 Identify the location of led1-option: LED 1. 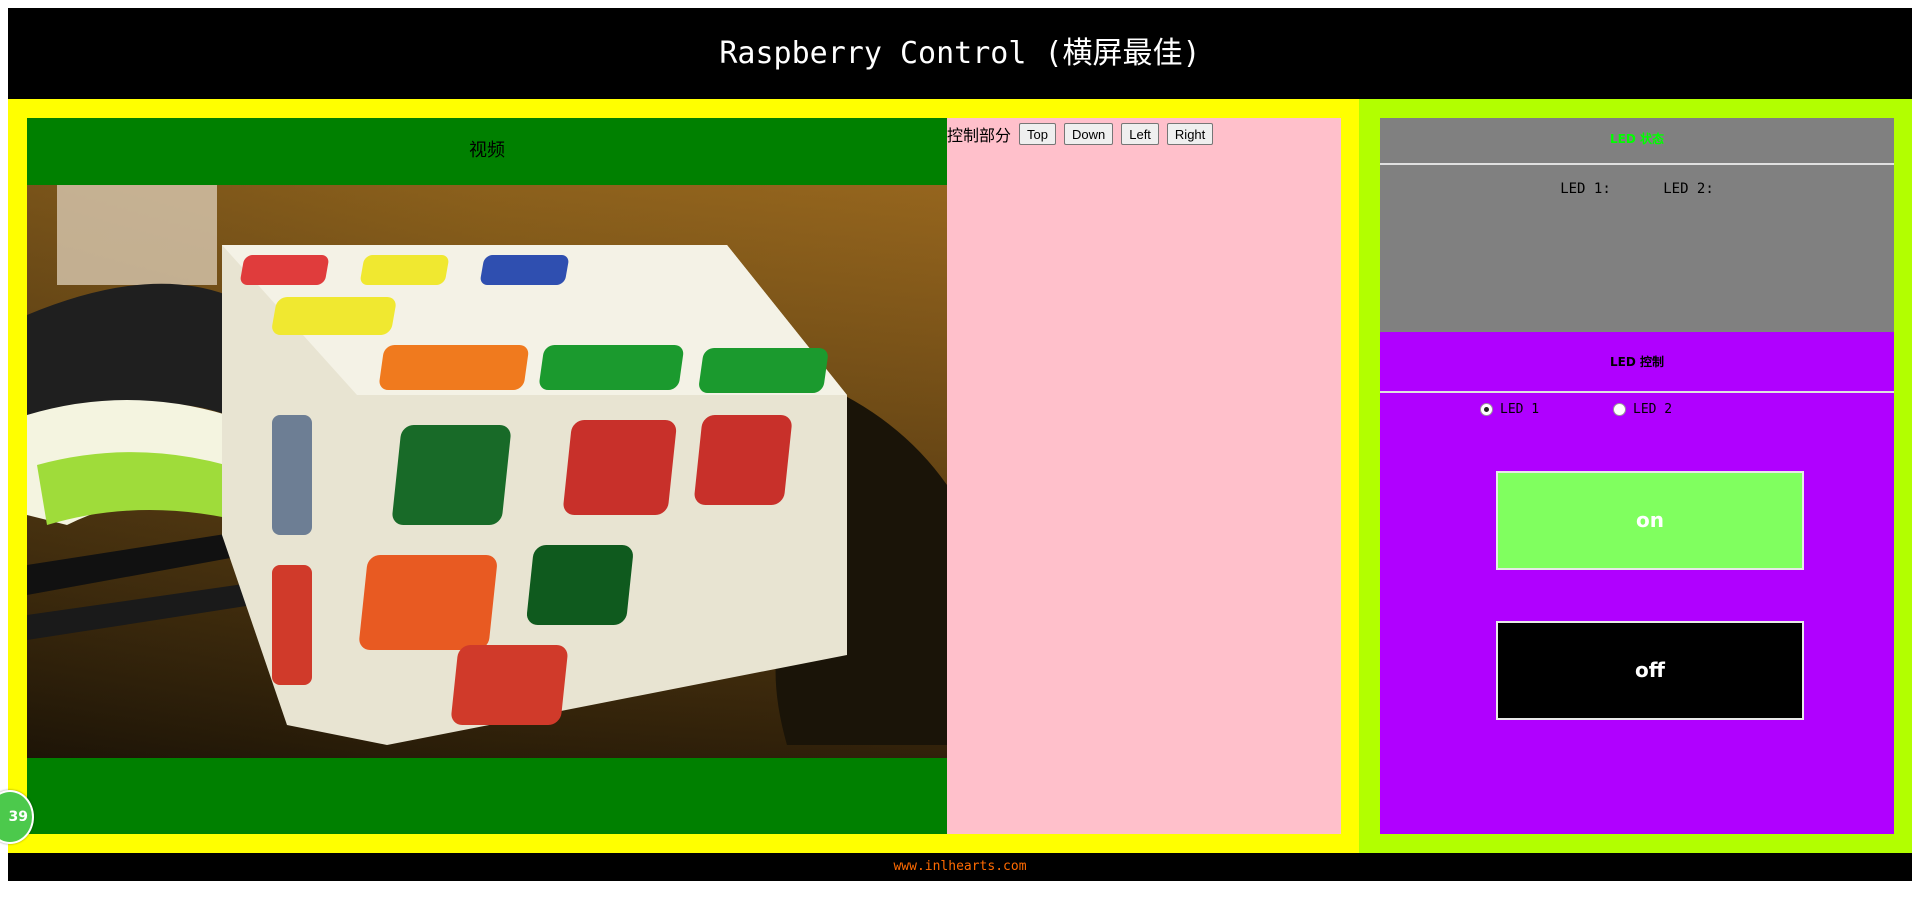
(1509, 409).